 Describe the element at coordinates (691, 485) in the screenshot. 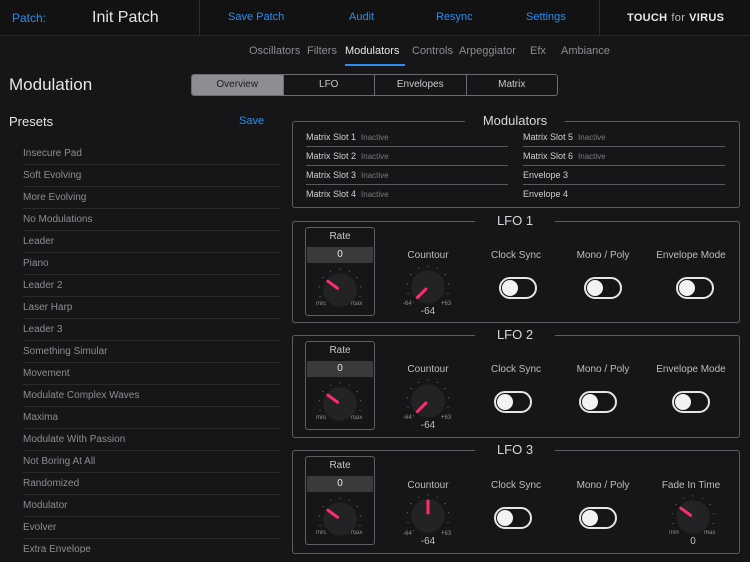

I see `fade-in-time-label: Fade In Time` at that location.